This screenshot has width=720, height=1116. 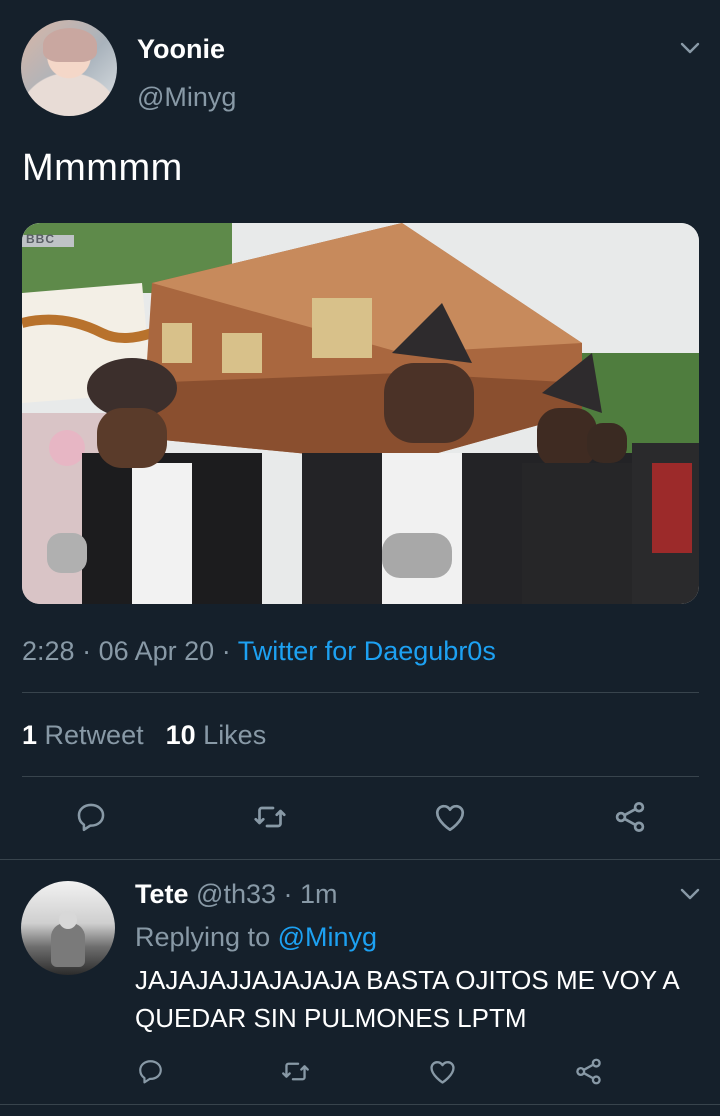 I want to click on tweet-menu-chevron-icon, so click(x=690, y=48).